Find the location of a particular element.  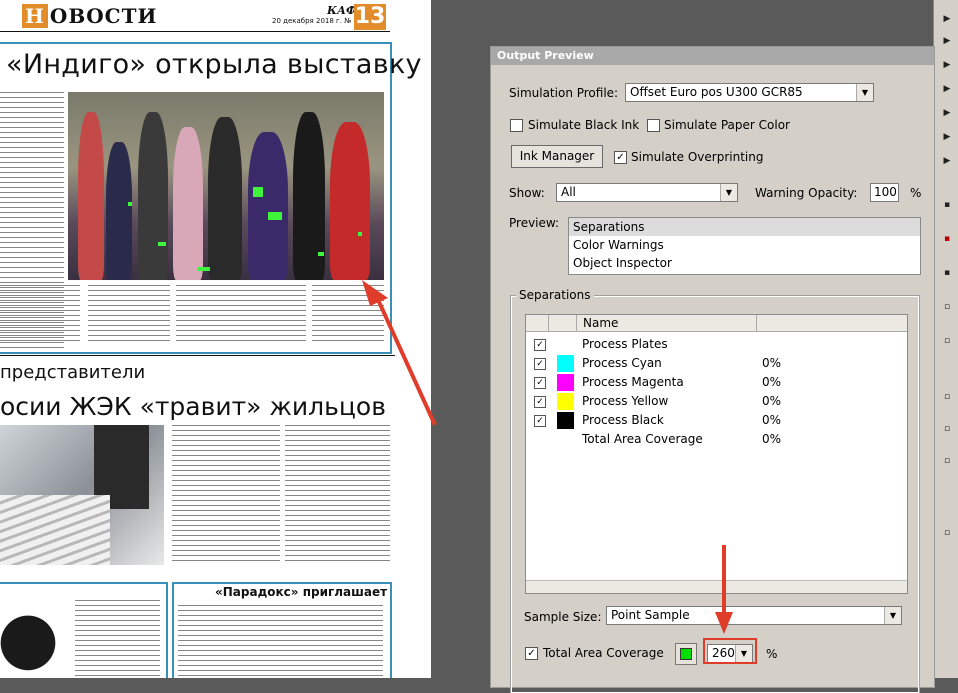

separations-group-label: Separations is located at coordinates (555, 295).